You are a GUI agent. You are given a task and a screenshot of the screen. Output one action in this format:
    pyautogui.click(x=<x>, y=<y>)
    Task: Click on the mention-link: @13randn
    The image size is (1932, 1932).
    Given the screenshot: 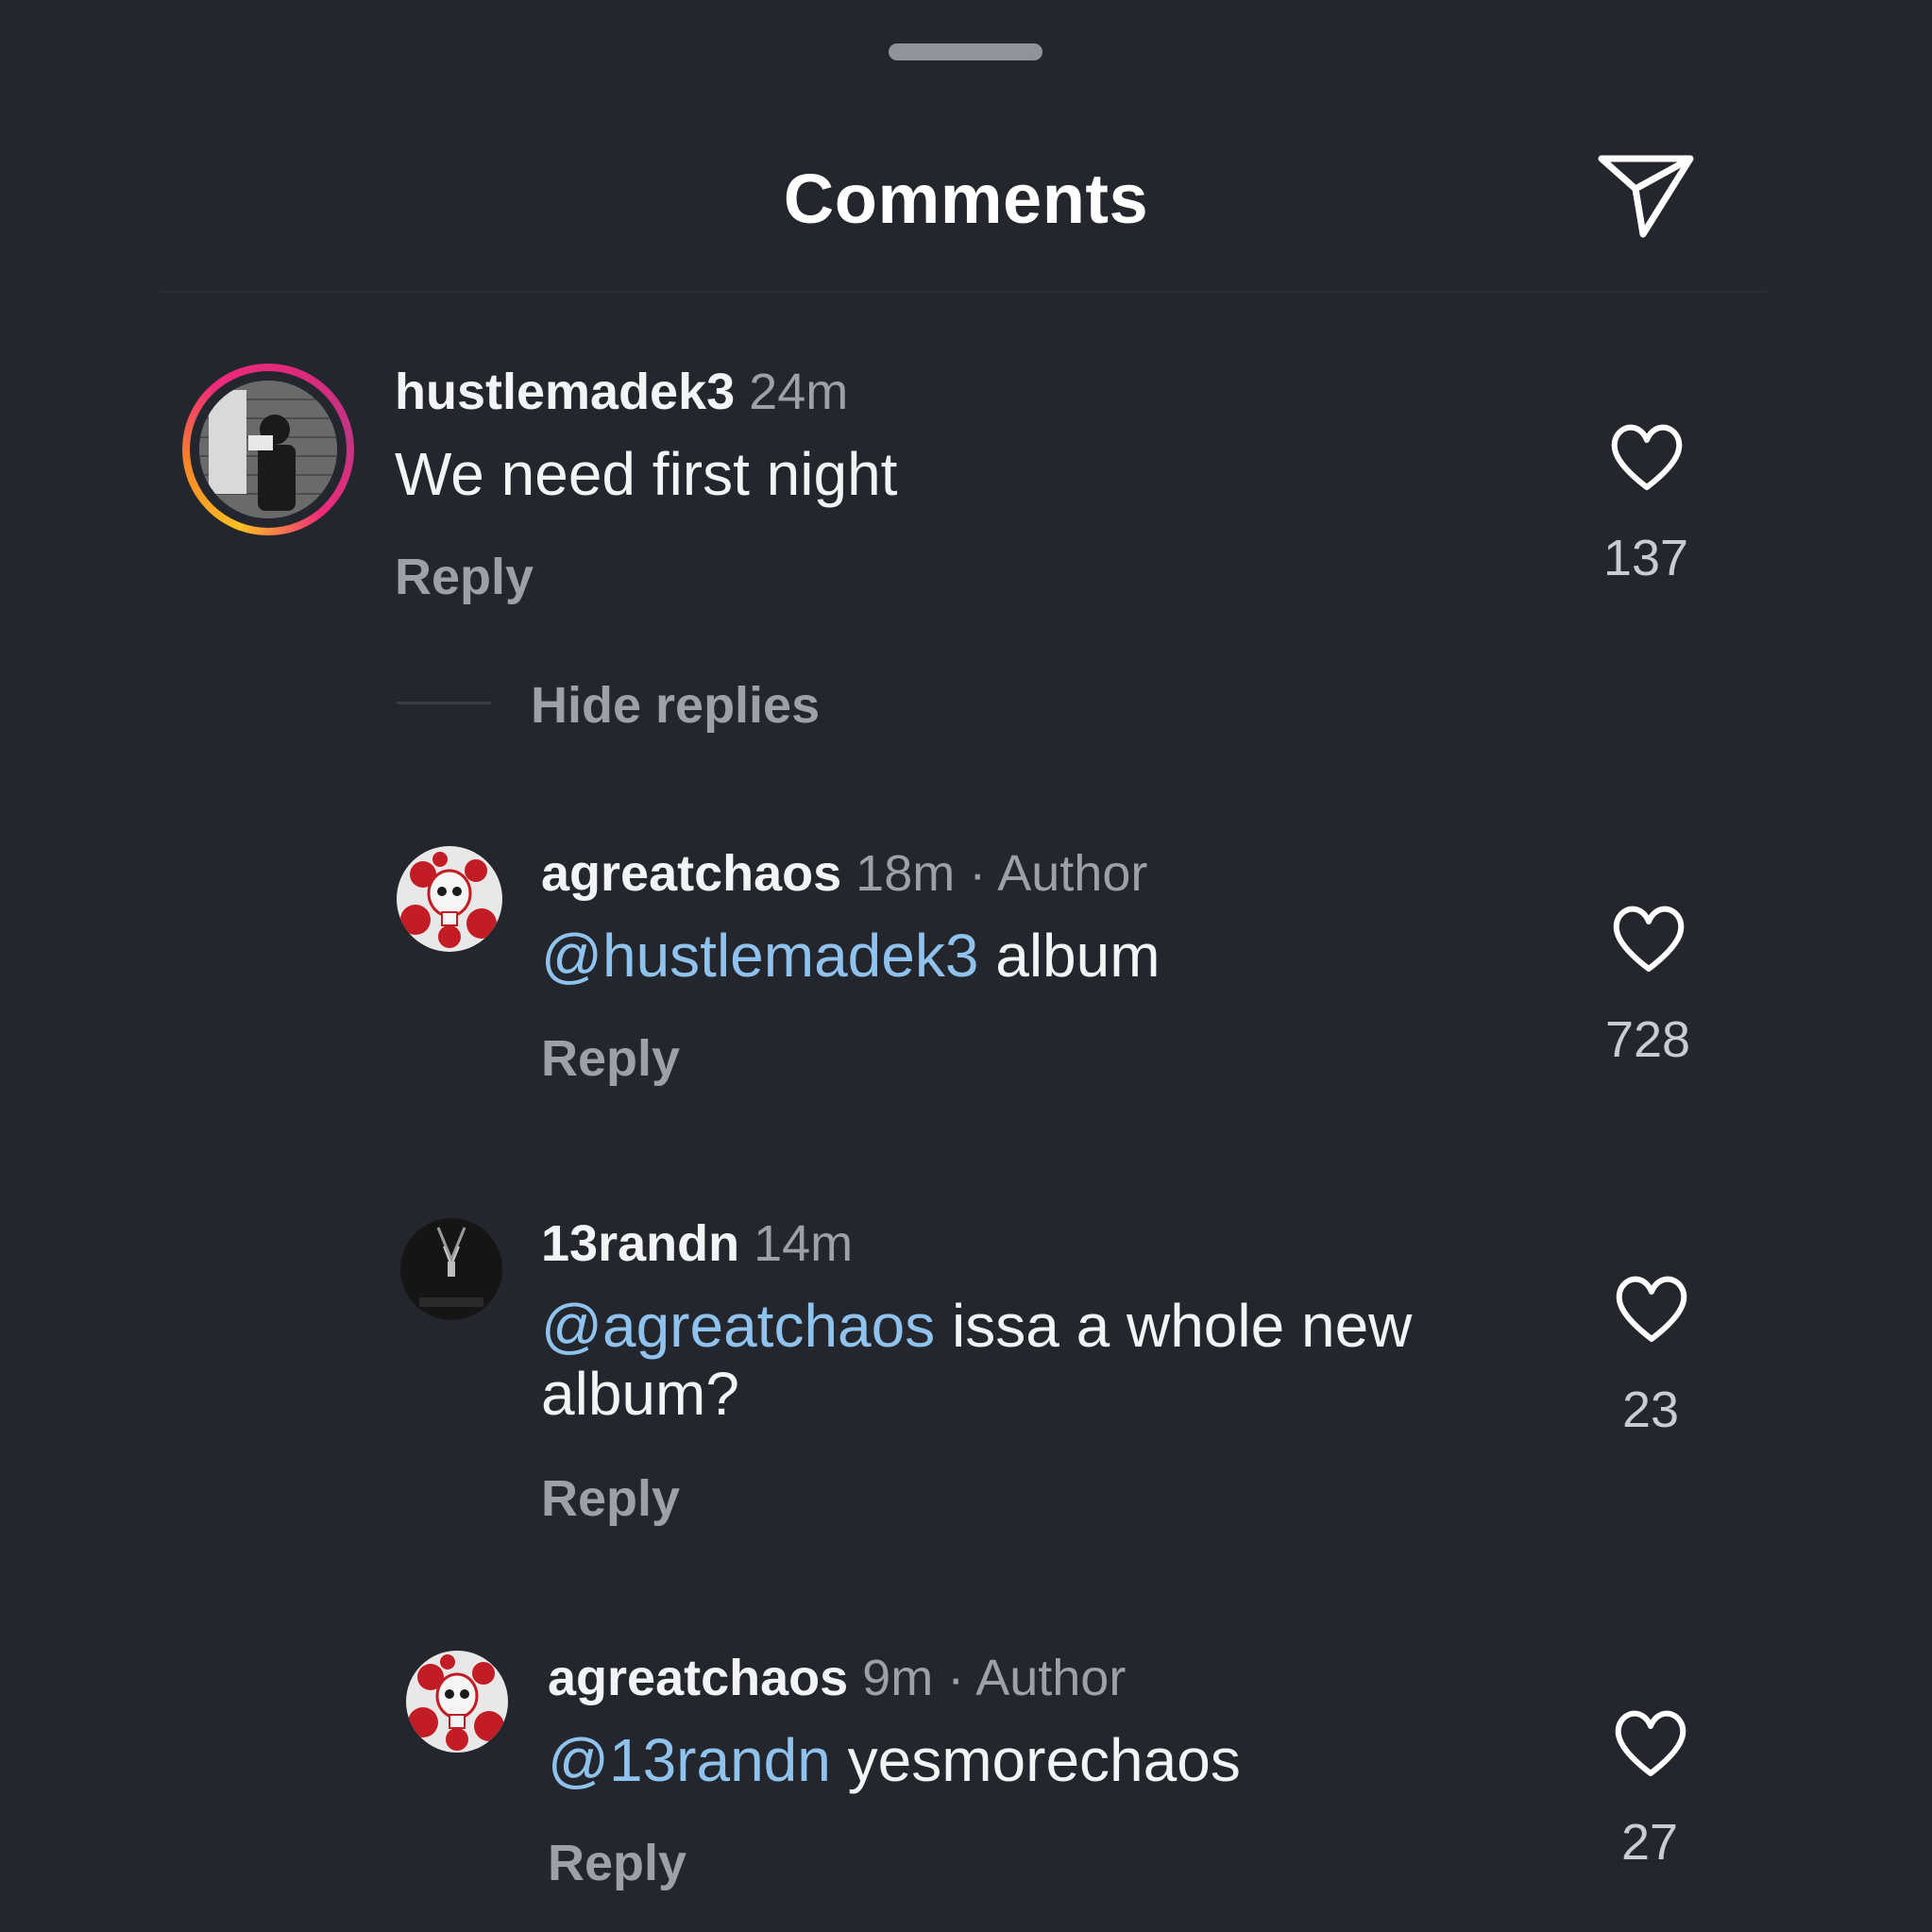 What is the action you would take?
    pyautogui.click(x=689, y=1760)
    